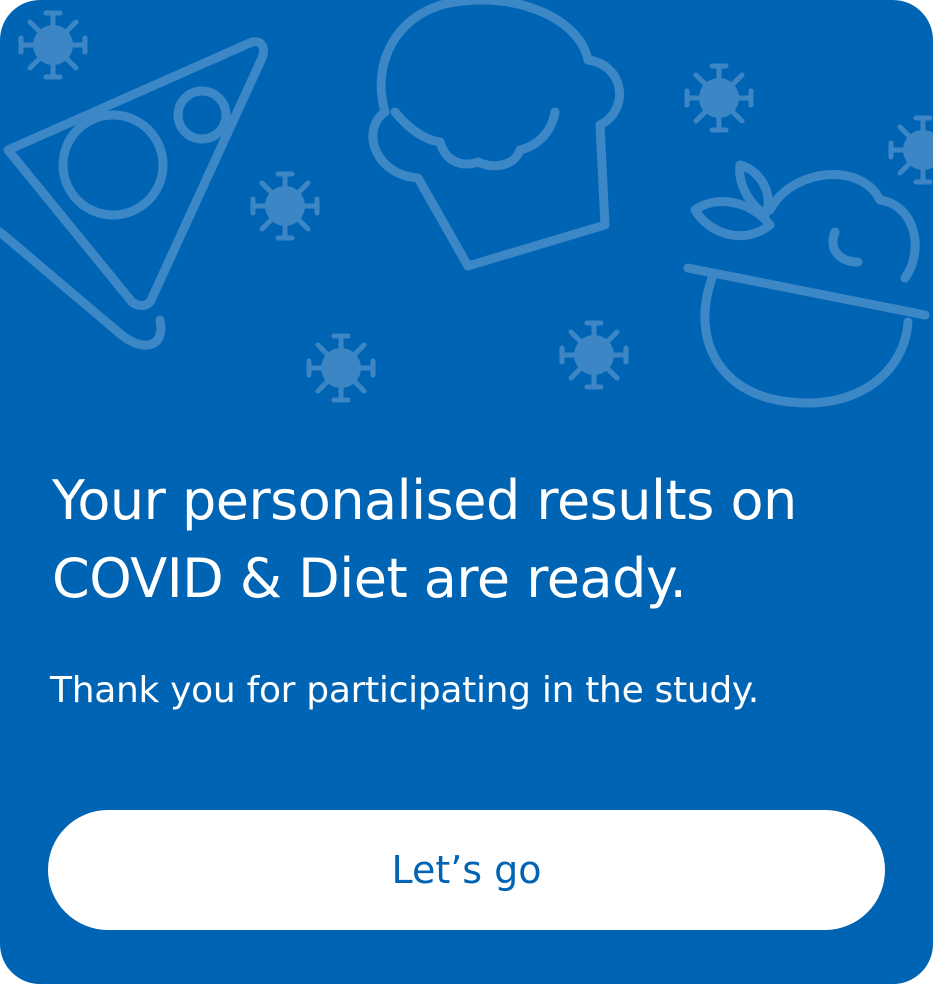 The image size is (933, 984). I want to click on pizza-slice-icon, so click(134, 193).